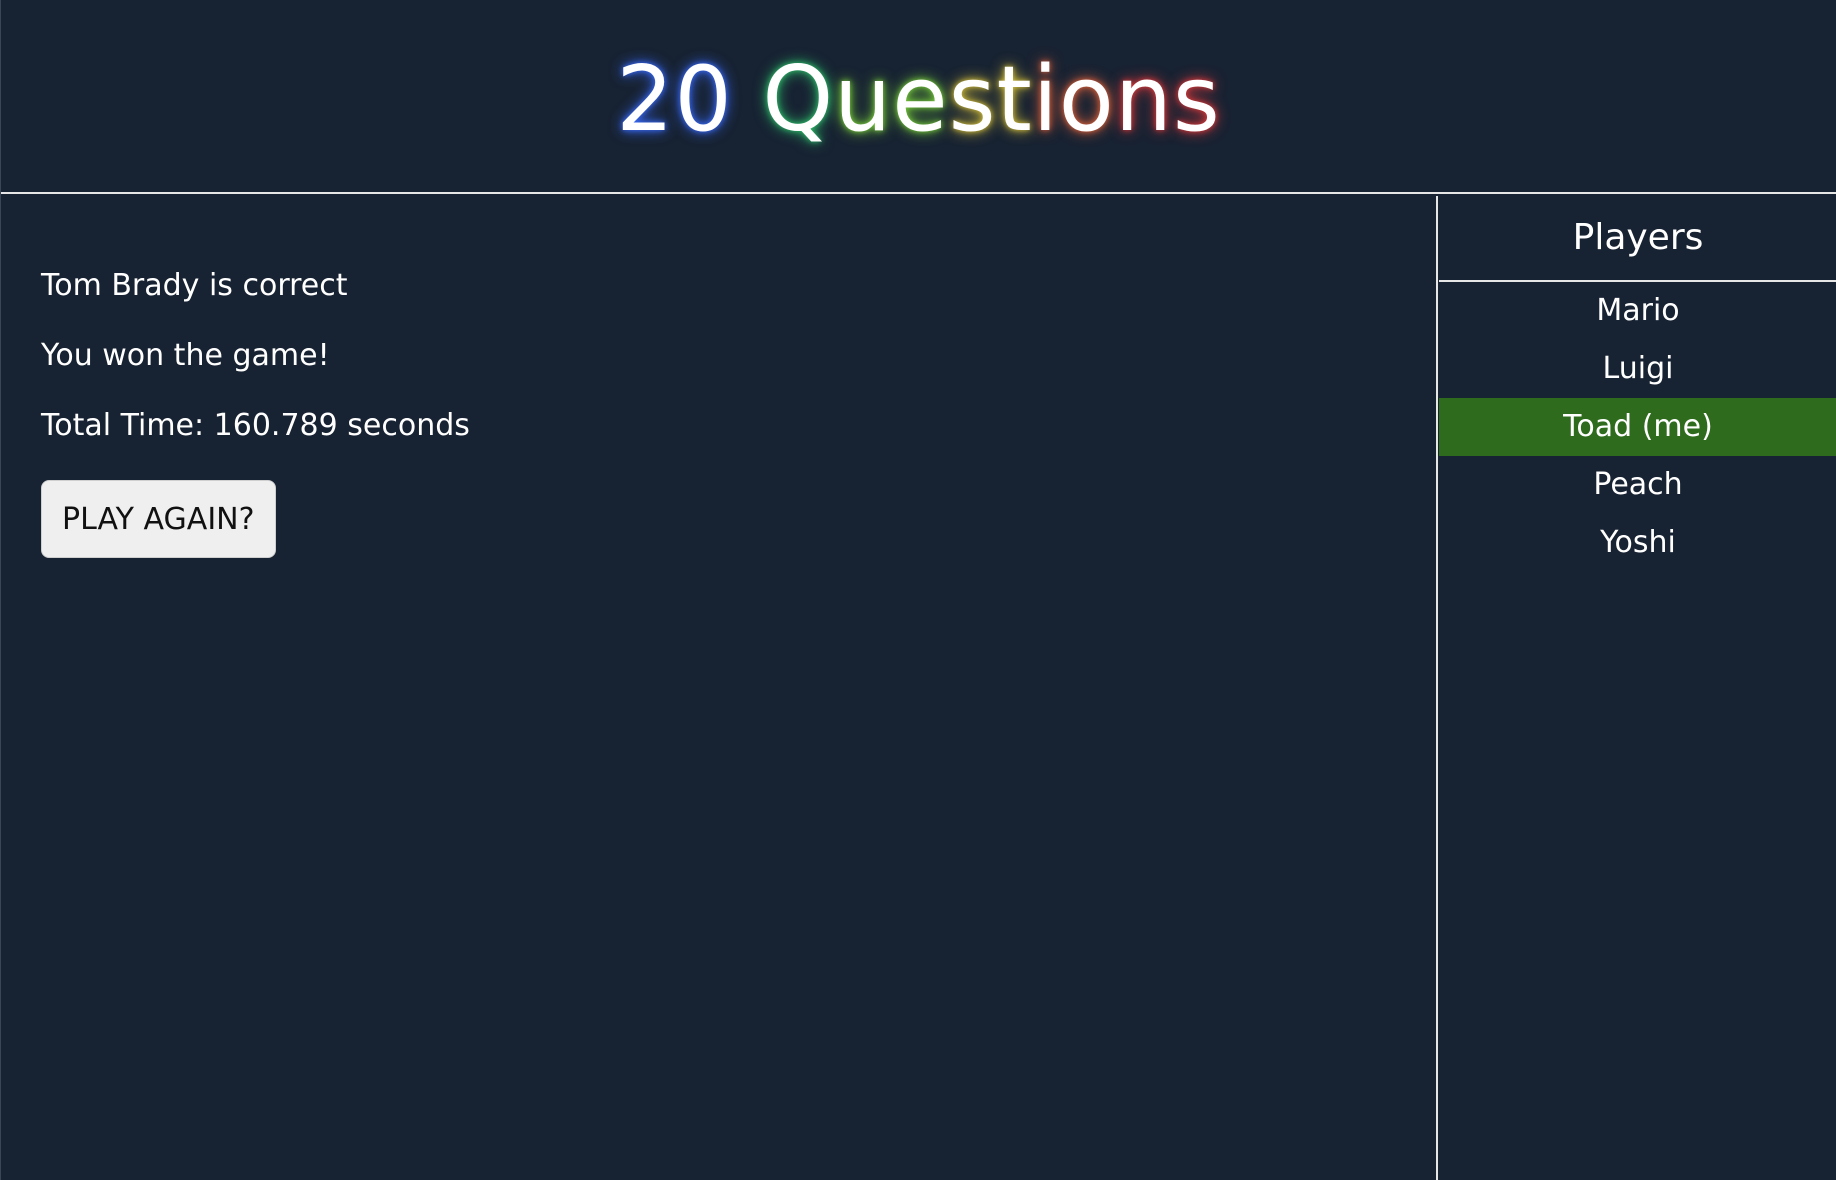 The width and height of the screenshot is (1836, 1180). What do you see at coordinates (1638, 310) in the screenshot?
I see `player-item: Mario` at bounding box center [1638, 310].